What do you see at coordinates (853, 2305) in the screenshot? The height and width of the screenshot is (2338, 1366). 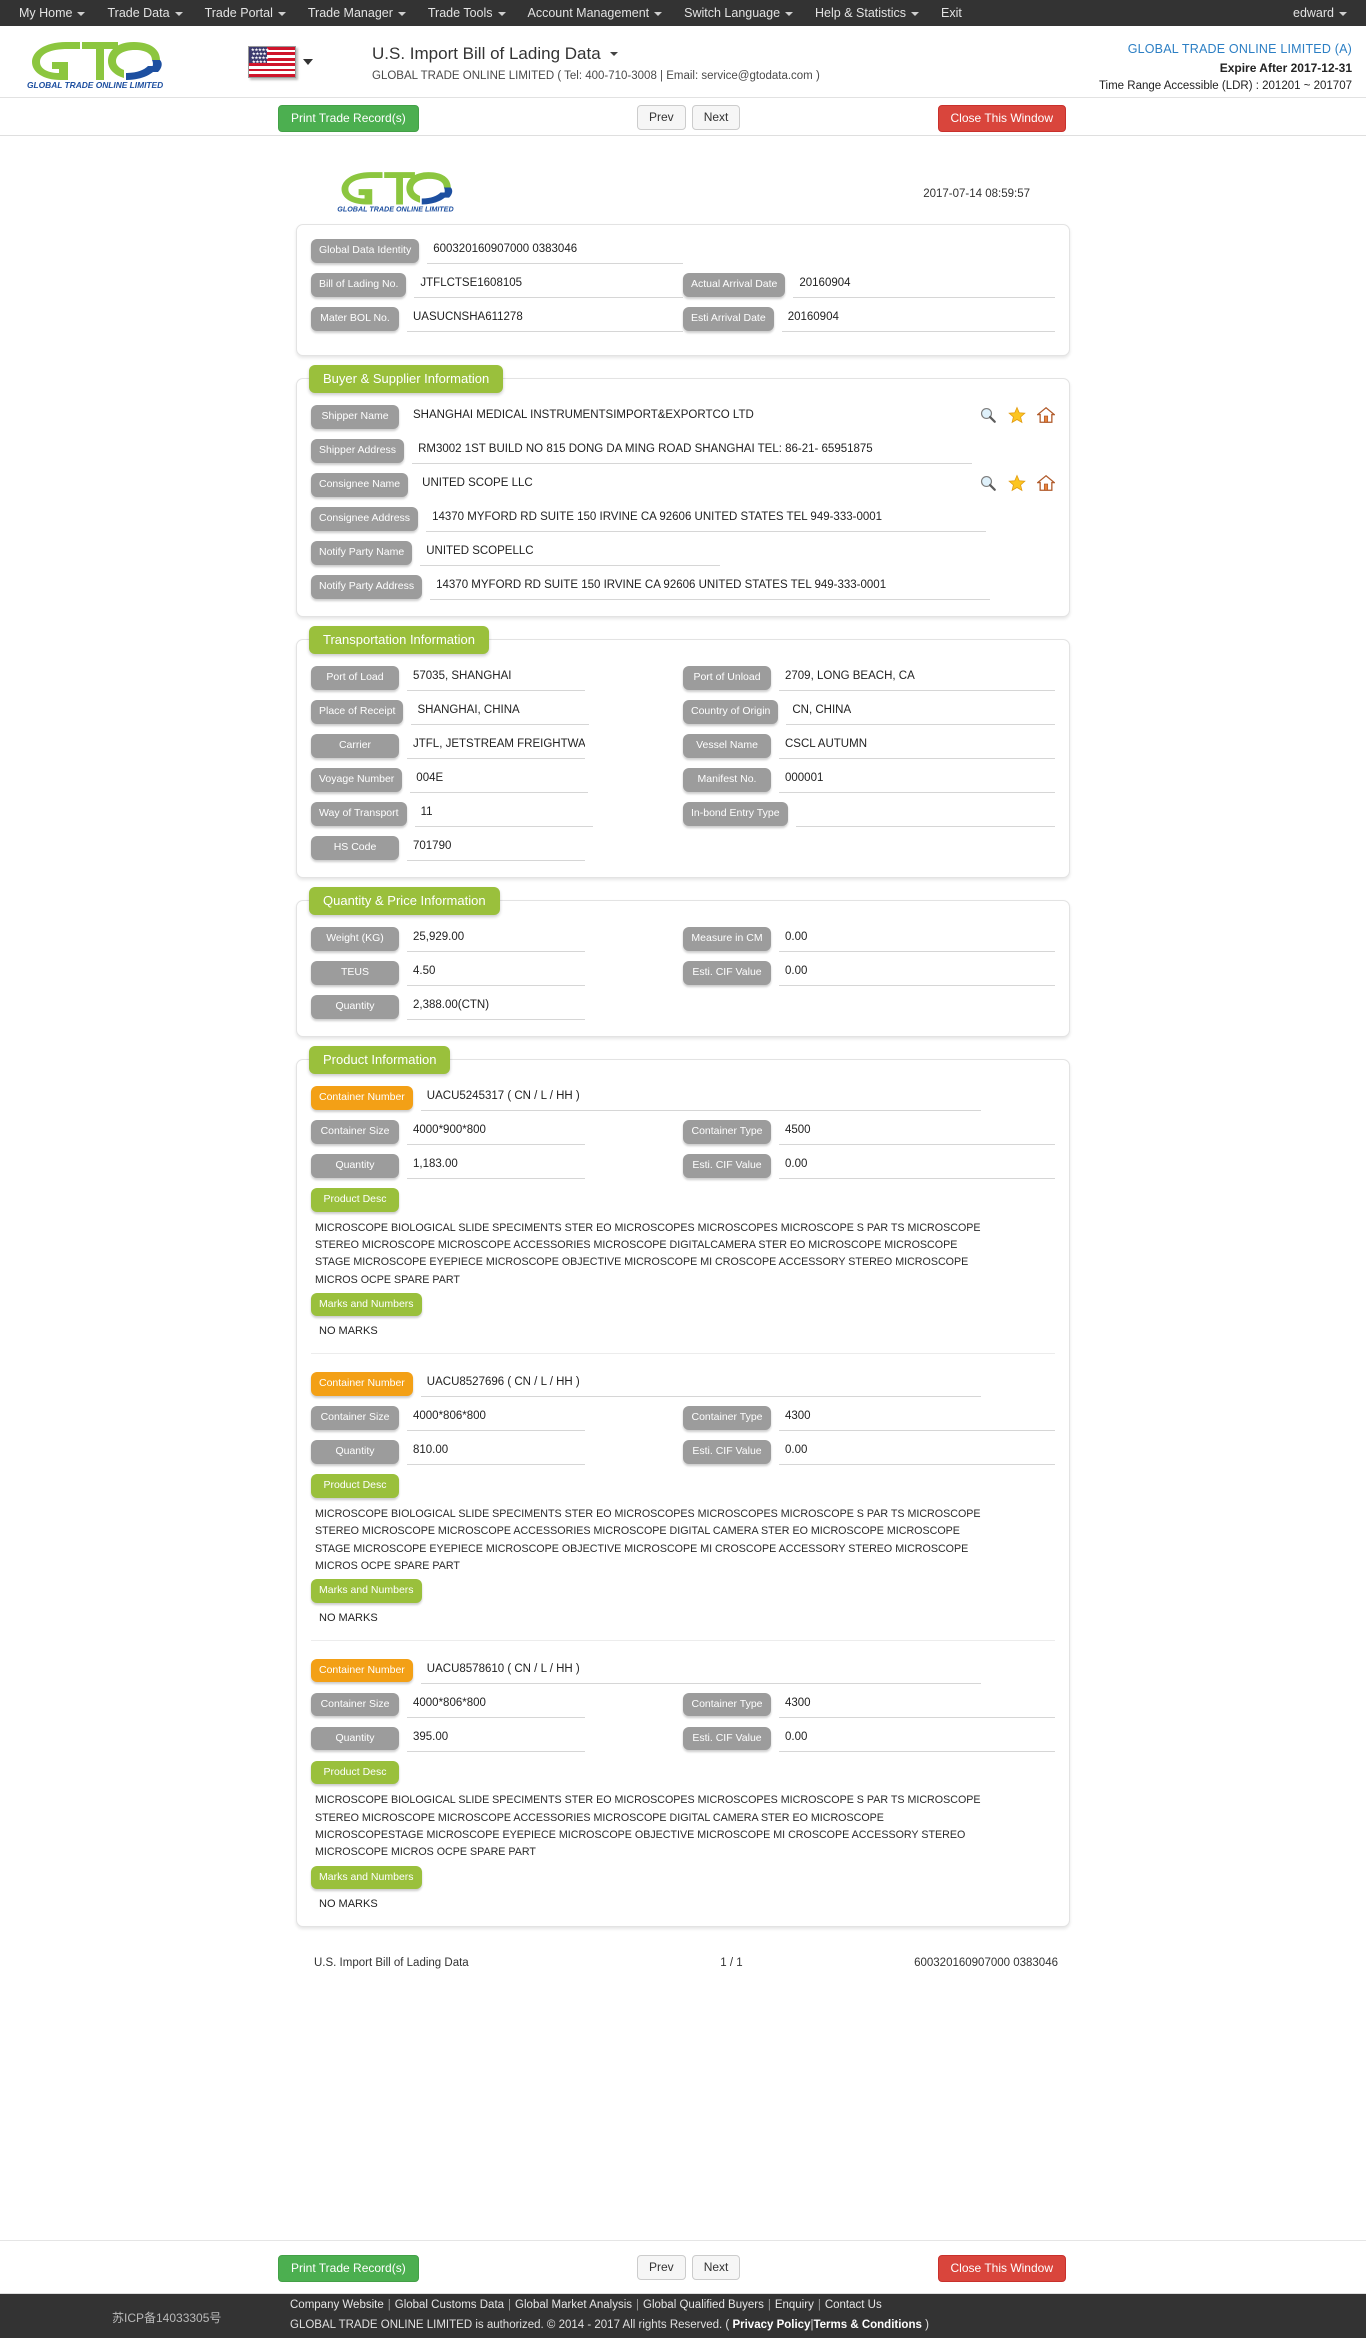 I see `footer-link-contact-us: Contact Us` at bounding box center [853, 2305].